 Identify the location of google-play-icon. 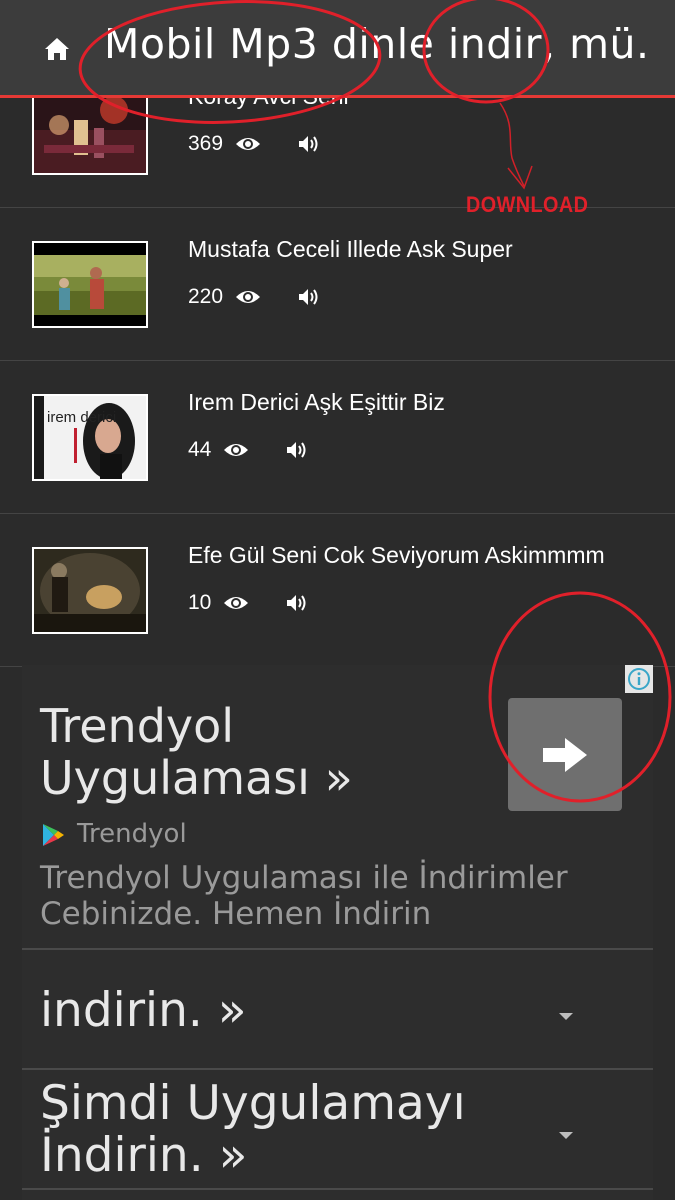
(53, 835).